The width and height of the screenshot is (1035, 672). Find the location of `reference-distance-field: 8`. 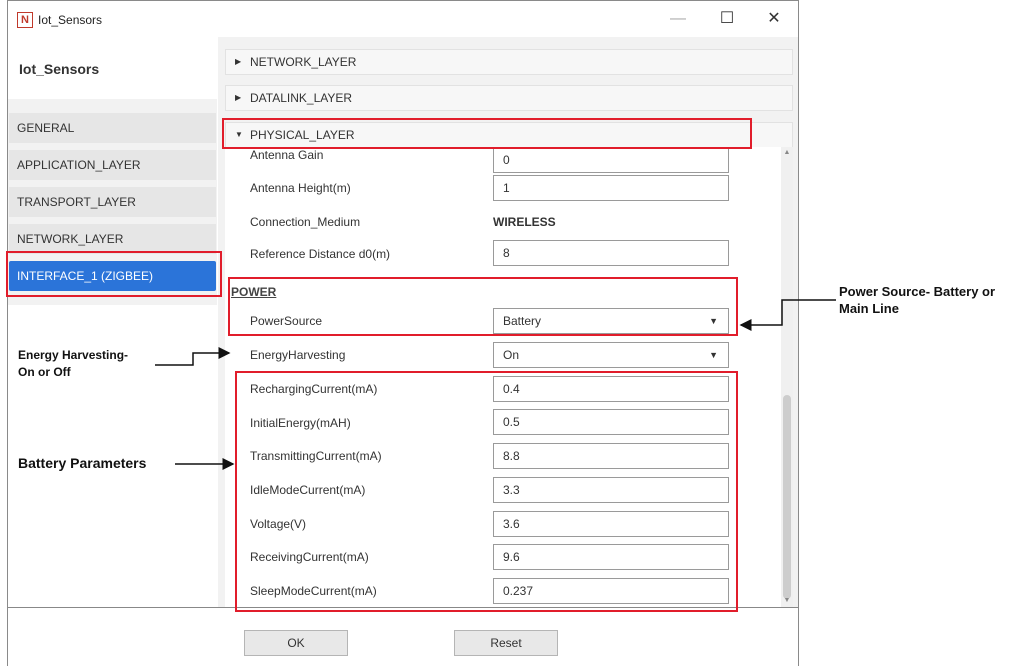

reference-distance-field: 8 is located at coordinates (611, 253).